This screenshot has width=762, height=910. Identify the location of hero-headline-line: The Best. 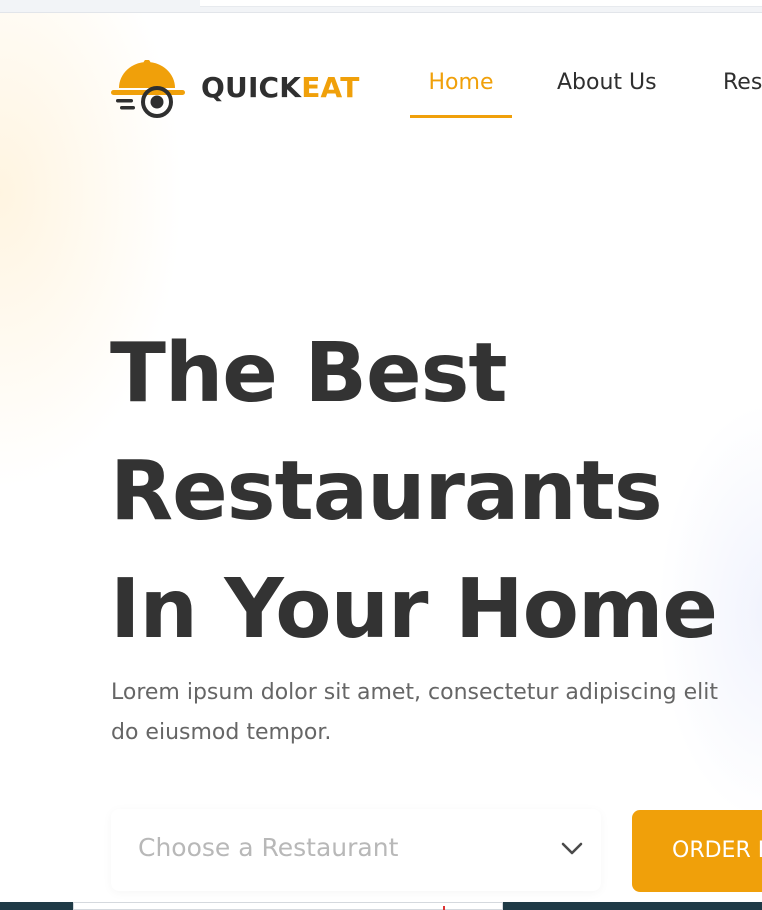
(309, 373).